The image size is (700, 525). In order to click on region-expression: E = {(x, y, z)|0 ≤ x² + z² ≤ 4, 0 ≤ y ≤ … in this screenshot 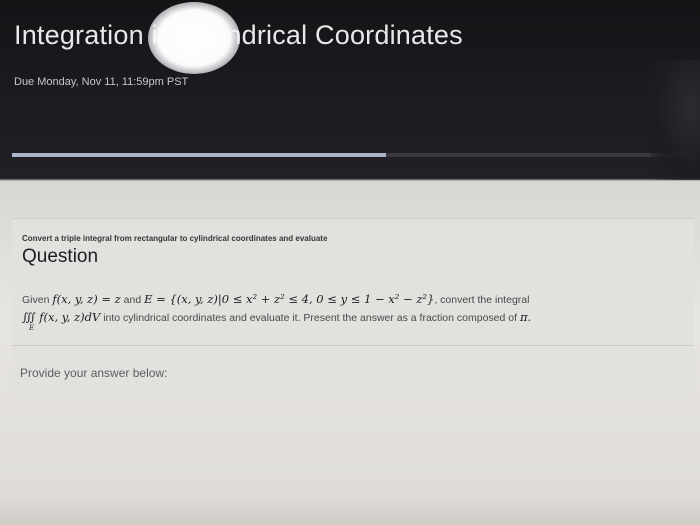, I will do `click(289, 299)`.